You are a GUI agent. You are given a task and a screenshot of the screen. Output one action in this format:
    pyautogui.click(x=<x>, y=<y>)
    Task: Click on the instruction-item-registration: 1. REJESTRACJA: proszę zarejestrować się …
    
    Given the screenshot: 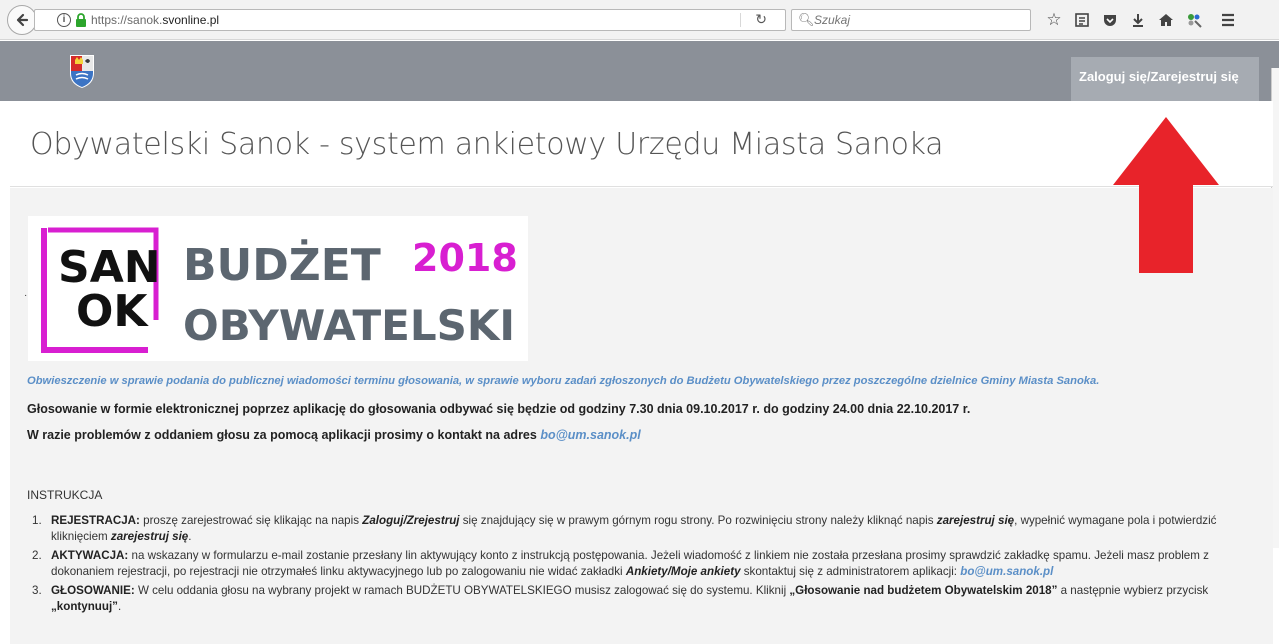 What is the action you would take?
    pyautogui.click(x=640, y=529)
    